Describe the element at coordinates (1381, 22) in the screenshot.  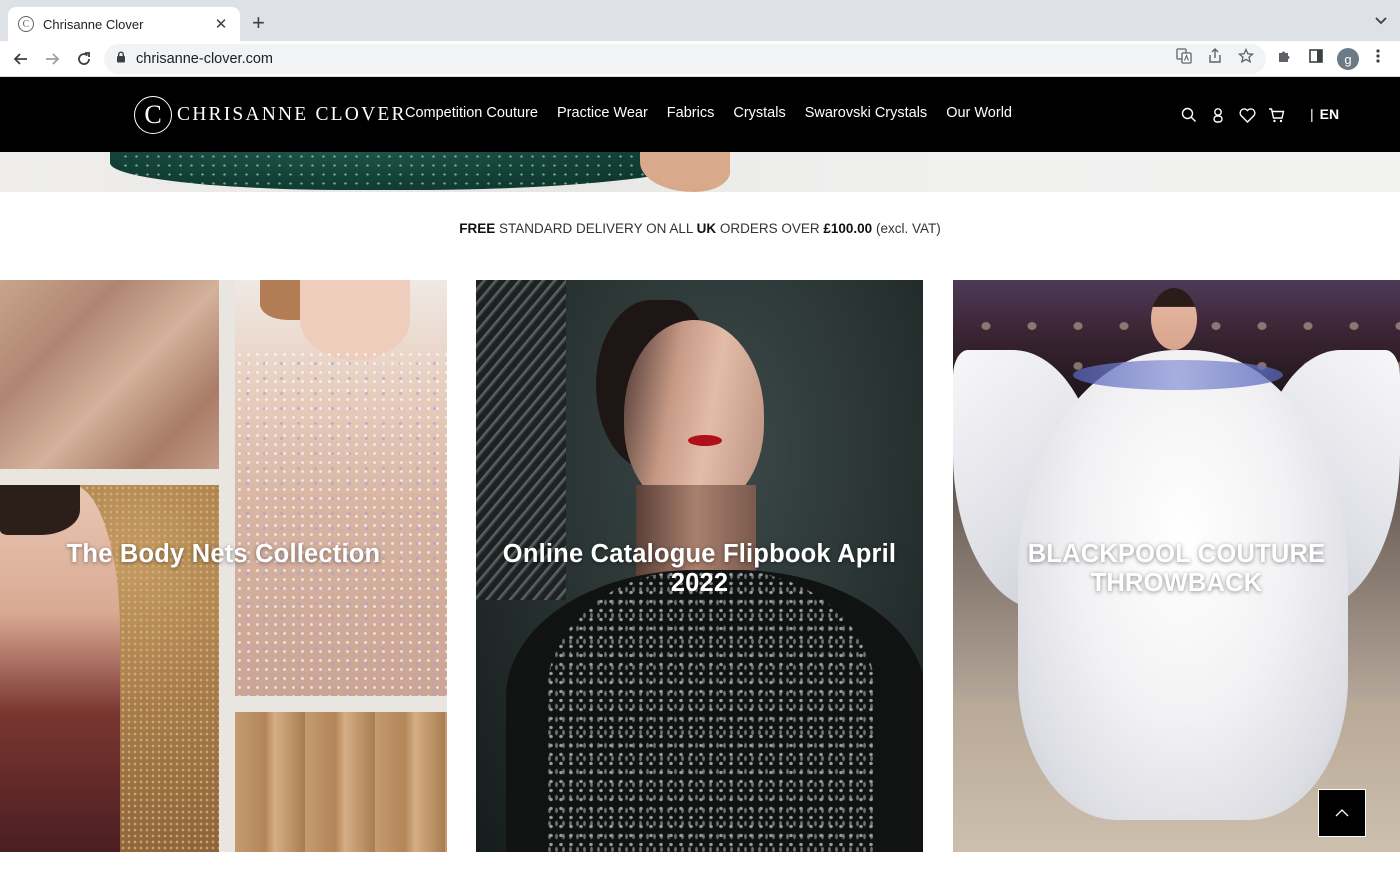
I see `tab-search-chevron-icon` at that location.